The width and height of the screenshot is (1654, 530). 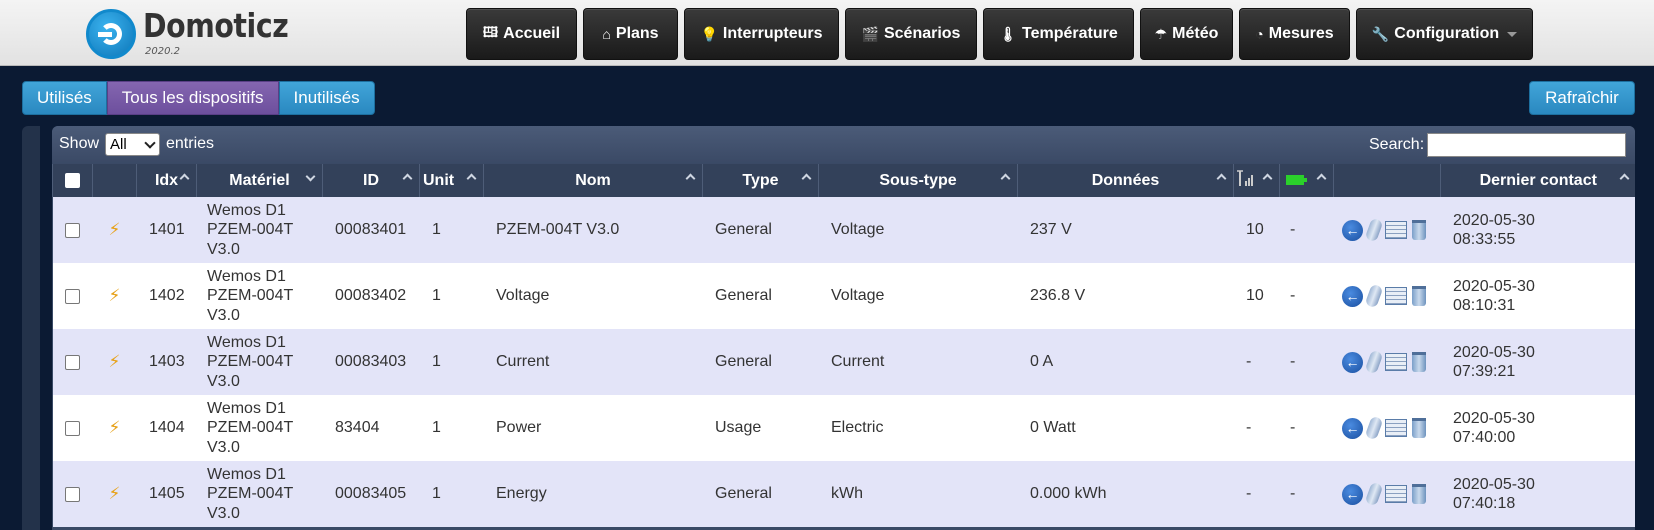 What do you see at coordinates (858, 362) in the screenshot?
I see `device-subtype: Current` at bounding box center [858, 362].